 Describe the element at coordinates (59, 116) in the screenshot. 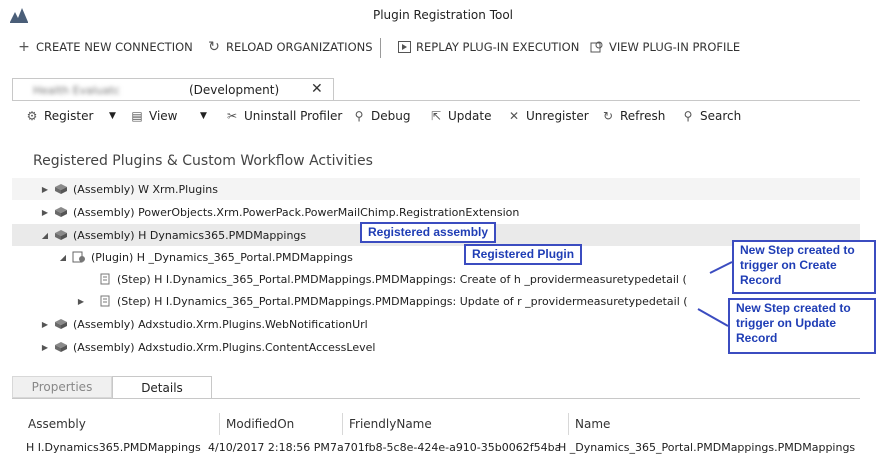

I see `register-button: ⚙ Register` at that location.